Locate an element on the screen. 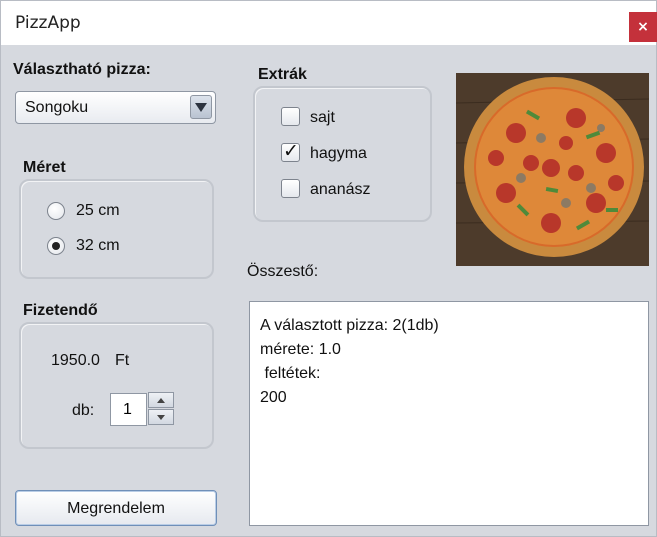 The height and width of the screenshot is (537, 657). dropdown-button is located at coordinates (201, 107).